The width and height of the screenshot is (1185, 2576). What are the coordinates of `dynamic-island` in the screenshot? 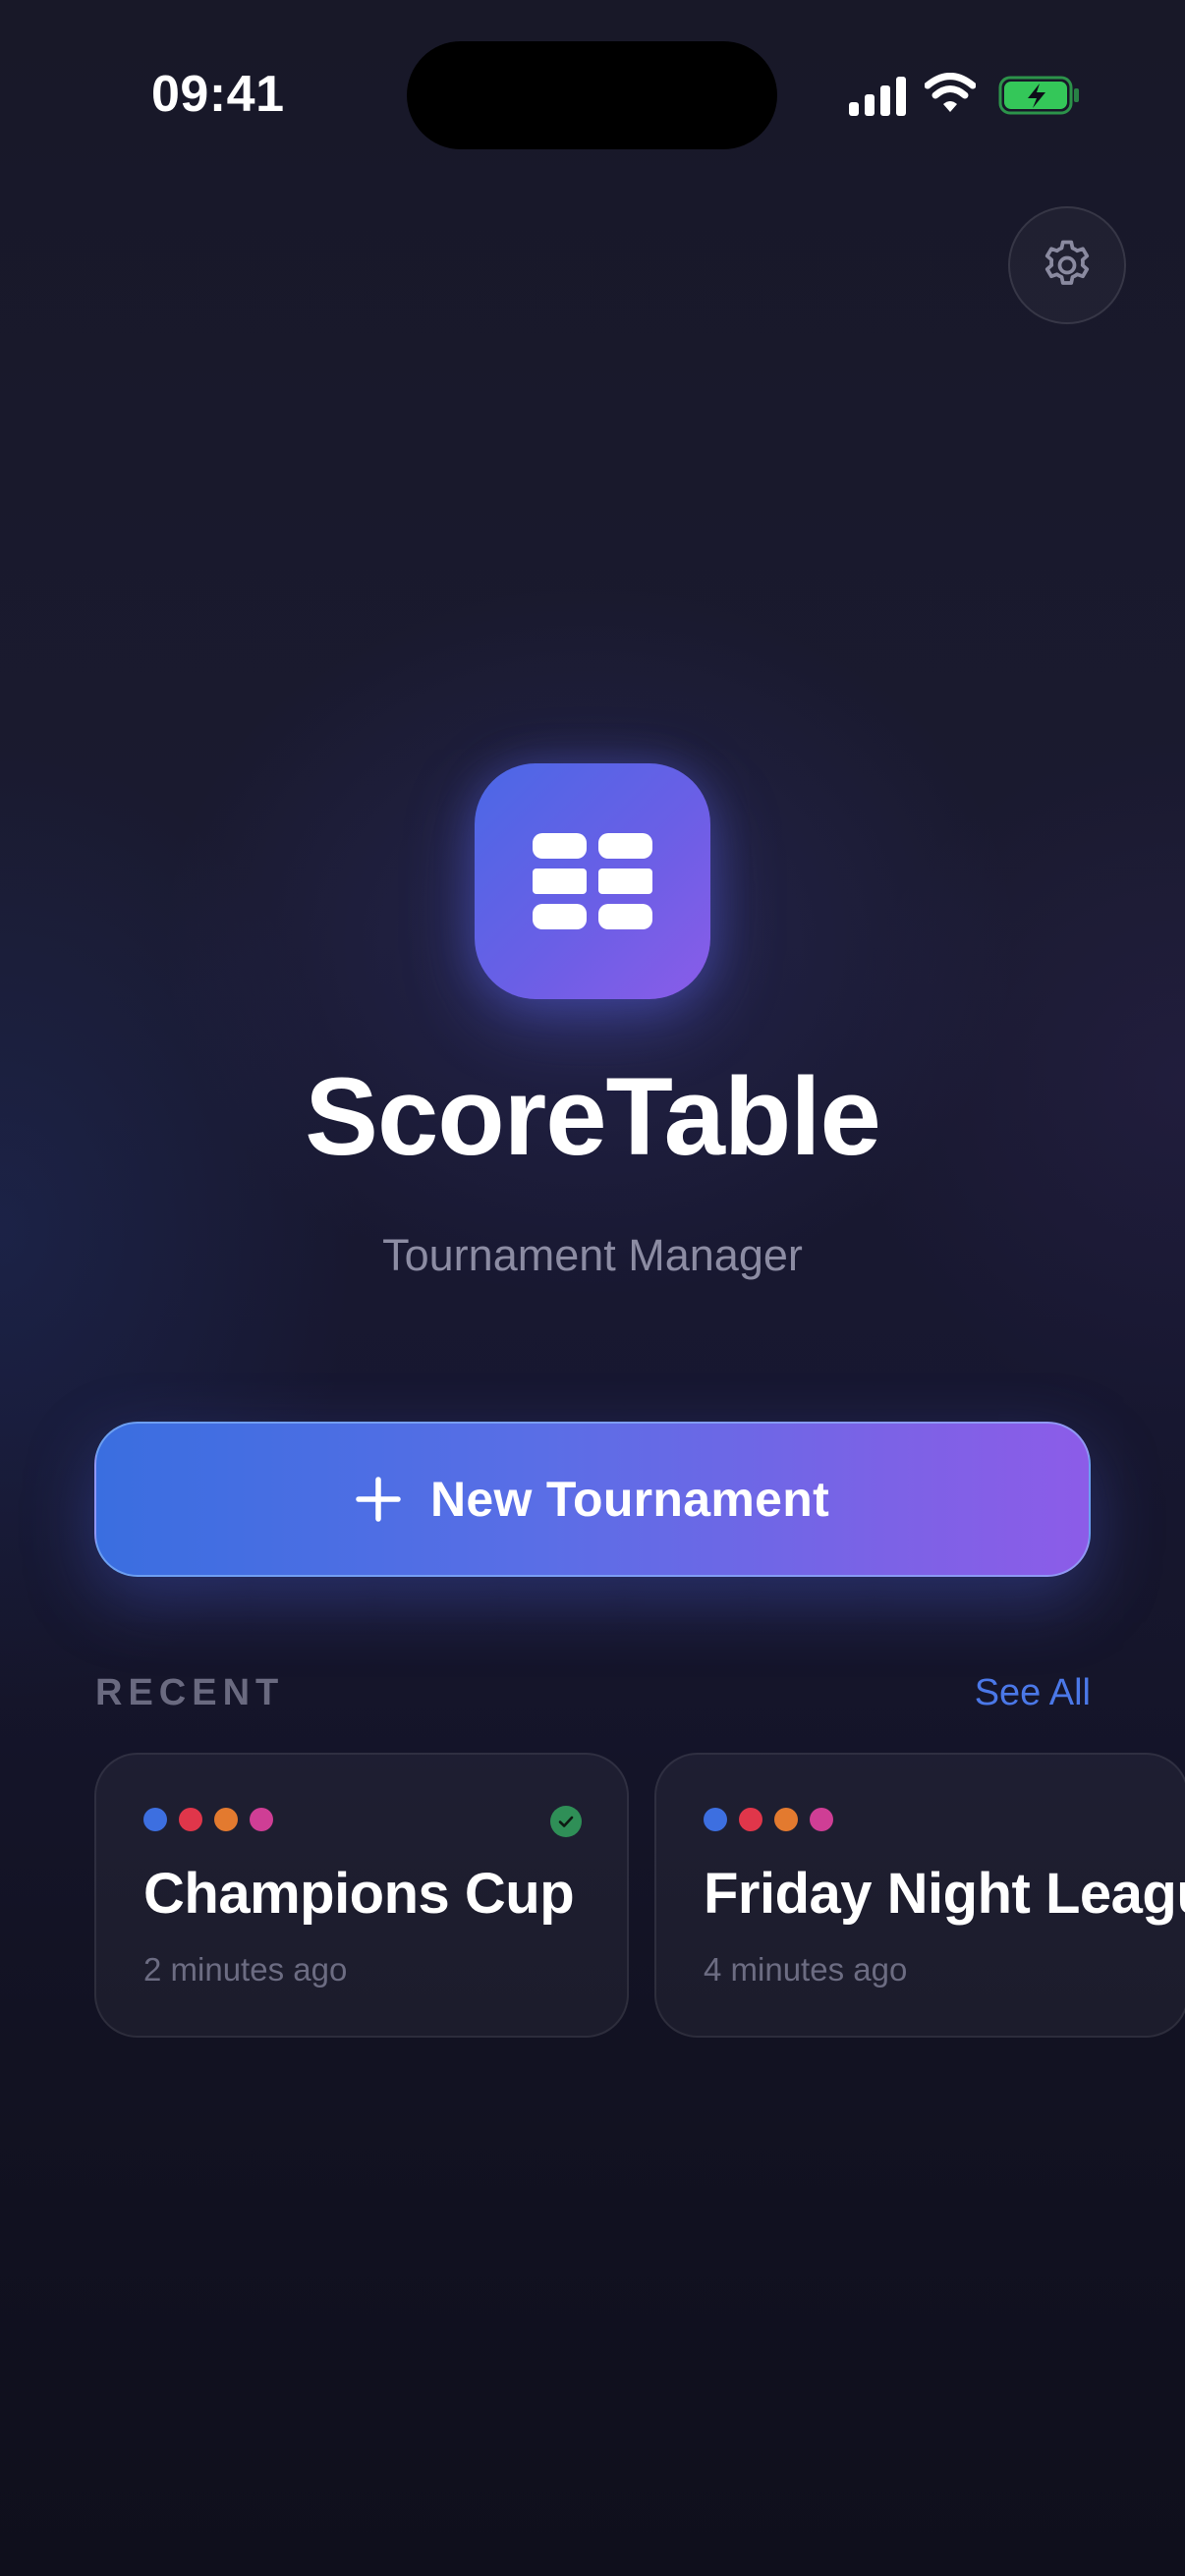 It's located at (592, 95).